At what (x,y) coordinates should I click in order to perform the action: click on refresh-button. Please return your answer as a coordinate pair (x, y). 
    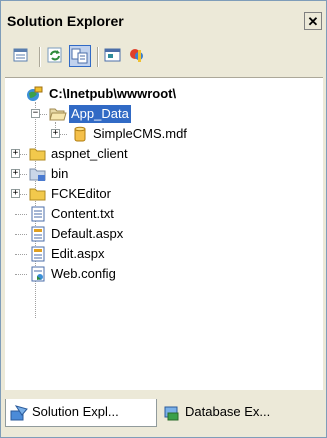
    Looking at the image, I should click on (56, 56).